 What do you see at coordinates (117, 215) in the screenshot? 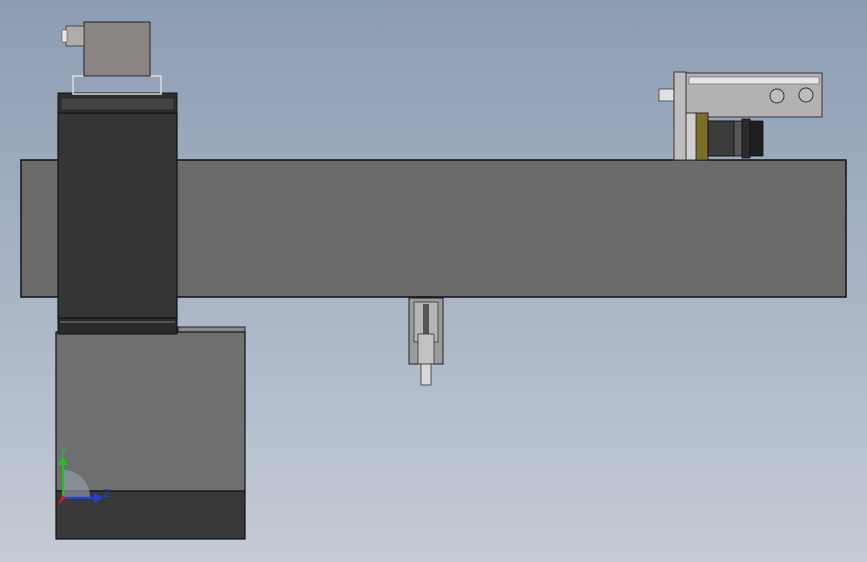
I see `column-body` at bounding box center [117, 215].